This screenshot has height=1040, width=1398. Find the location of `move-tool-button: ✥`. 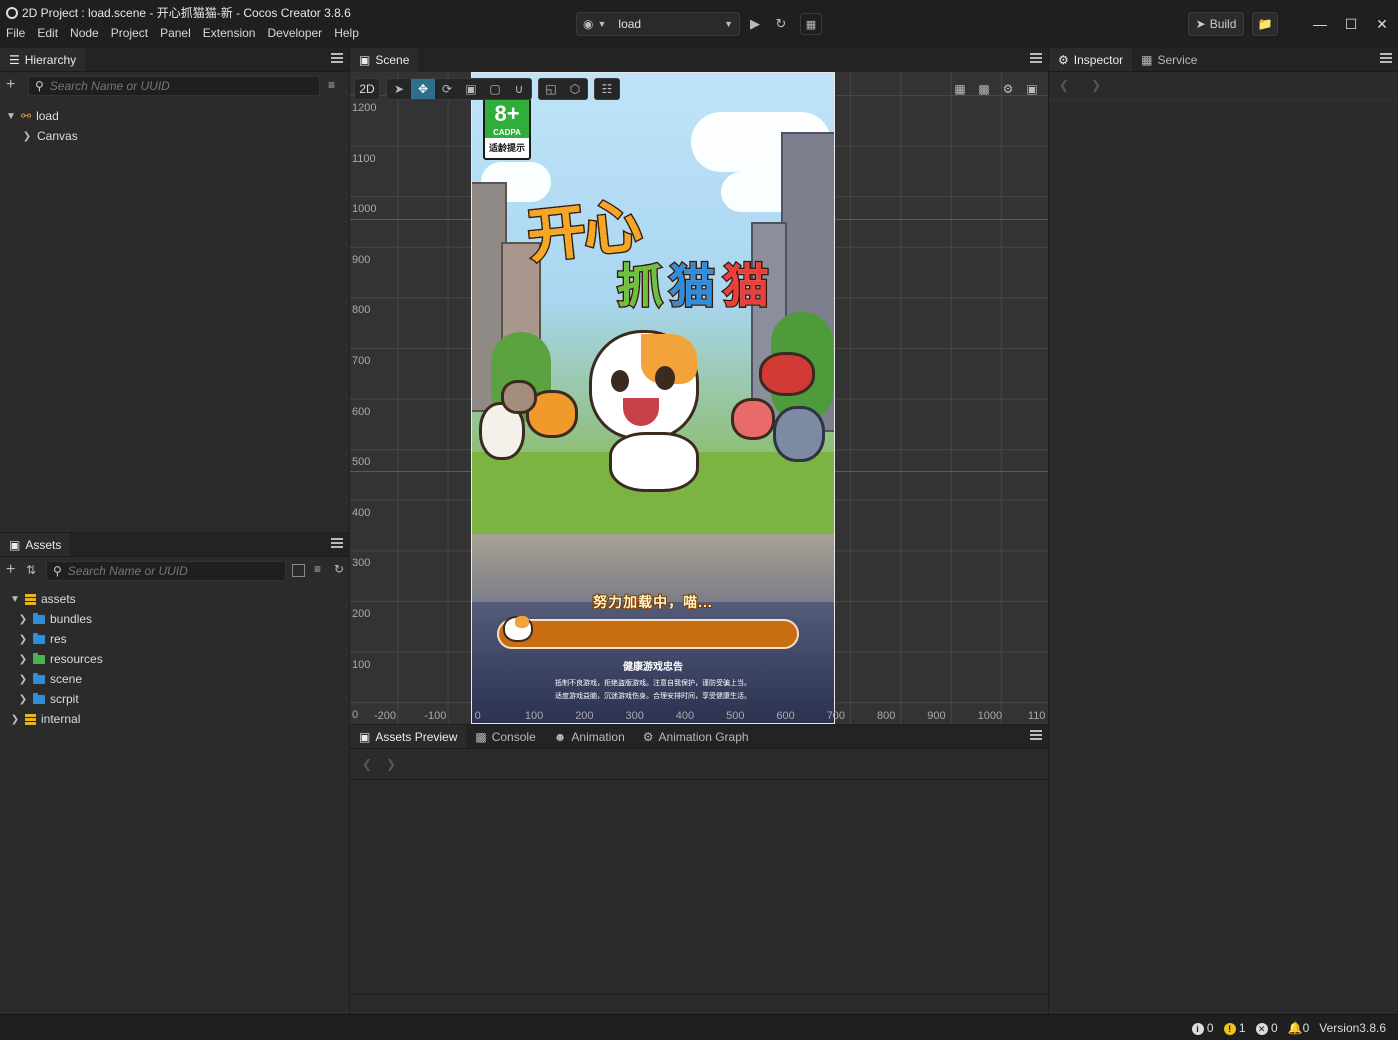

move-tool-button: ✥ is located at coordinates (423, 89).